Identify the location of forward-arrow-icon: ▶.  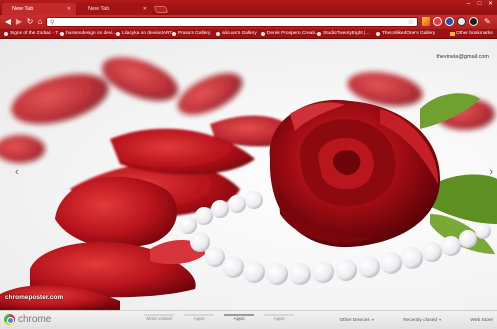
(19, 22).